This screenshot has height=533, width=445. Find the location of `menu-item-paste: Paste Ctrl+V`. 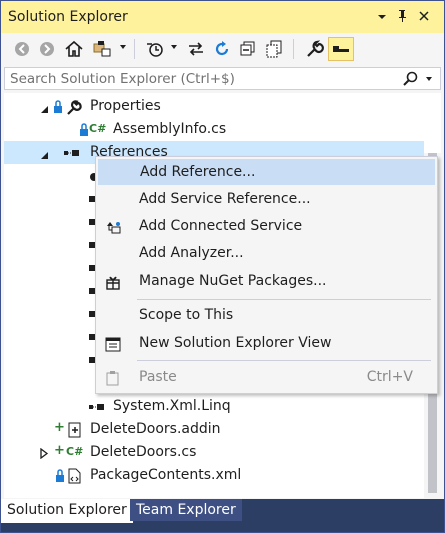

menu-item-paste: Paste Ctrl+V is located at coordinates (266, 378).